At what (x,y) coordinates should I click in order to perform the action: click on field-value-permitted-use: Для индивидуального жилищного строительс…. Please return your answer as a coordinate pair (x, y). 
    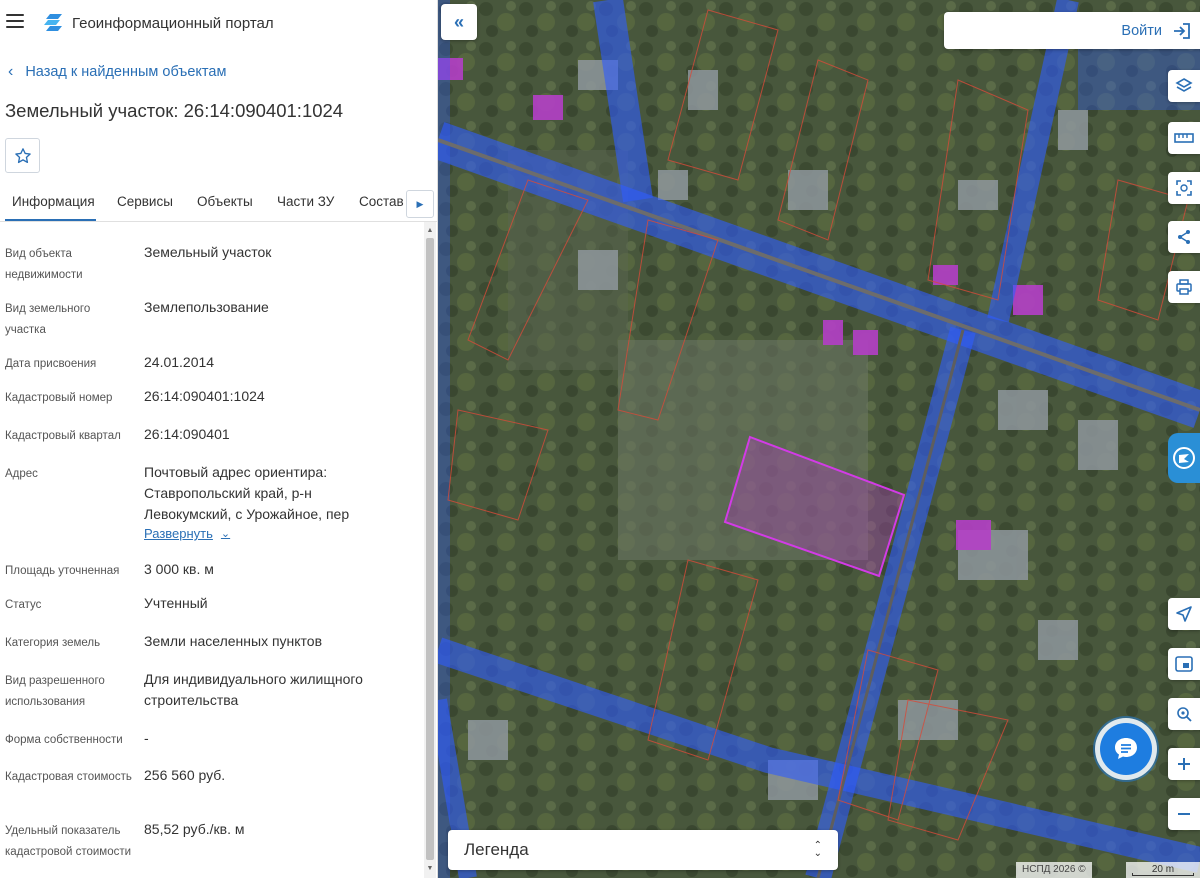
    Looking at the image, I should click on (253, 689).